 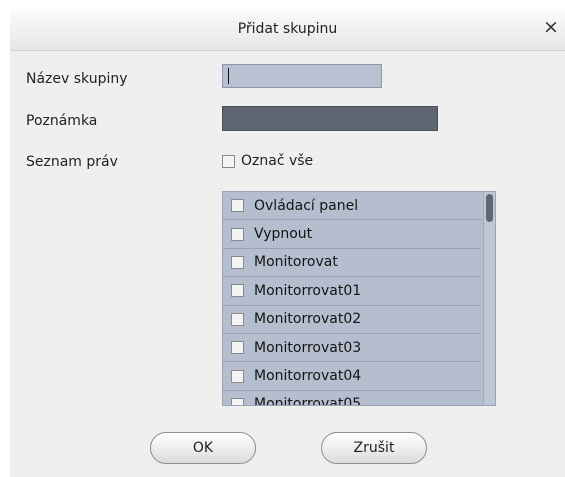 I want to click on dialog-title: Přidat skupinu, so click(x=287, y=29).